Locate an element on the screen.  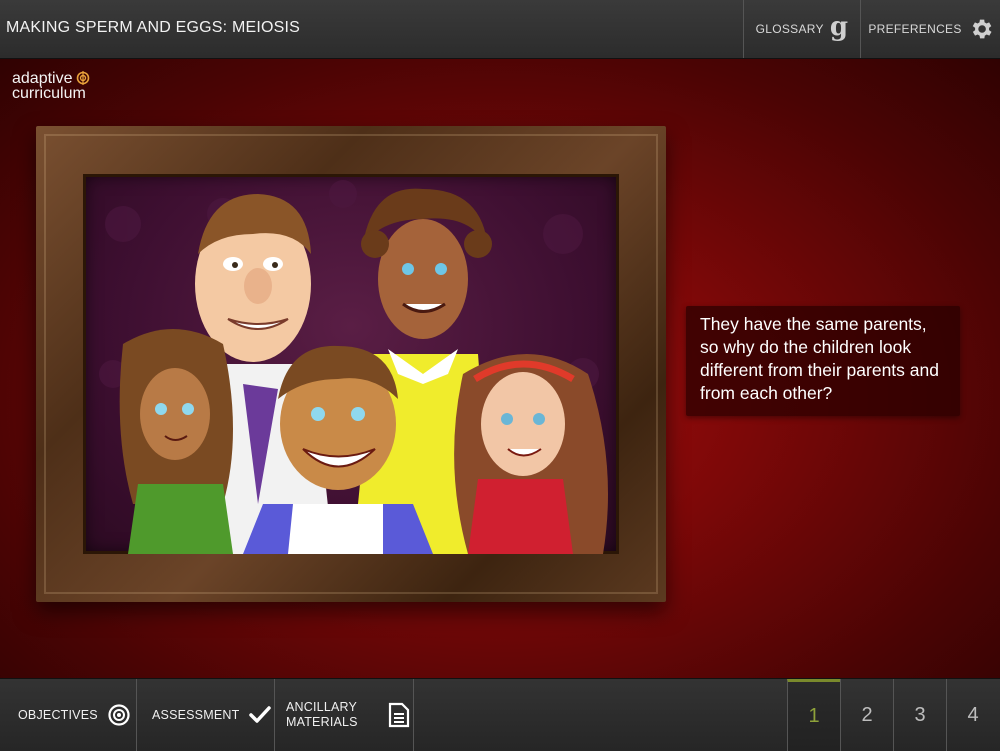
glossary-g-icon: g is located at coordinates (839, 27).